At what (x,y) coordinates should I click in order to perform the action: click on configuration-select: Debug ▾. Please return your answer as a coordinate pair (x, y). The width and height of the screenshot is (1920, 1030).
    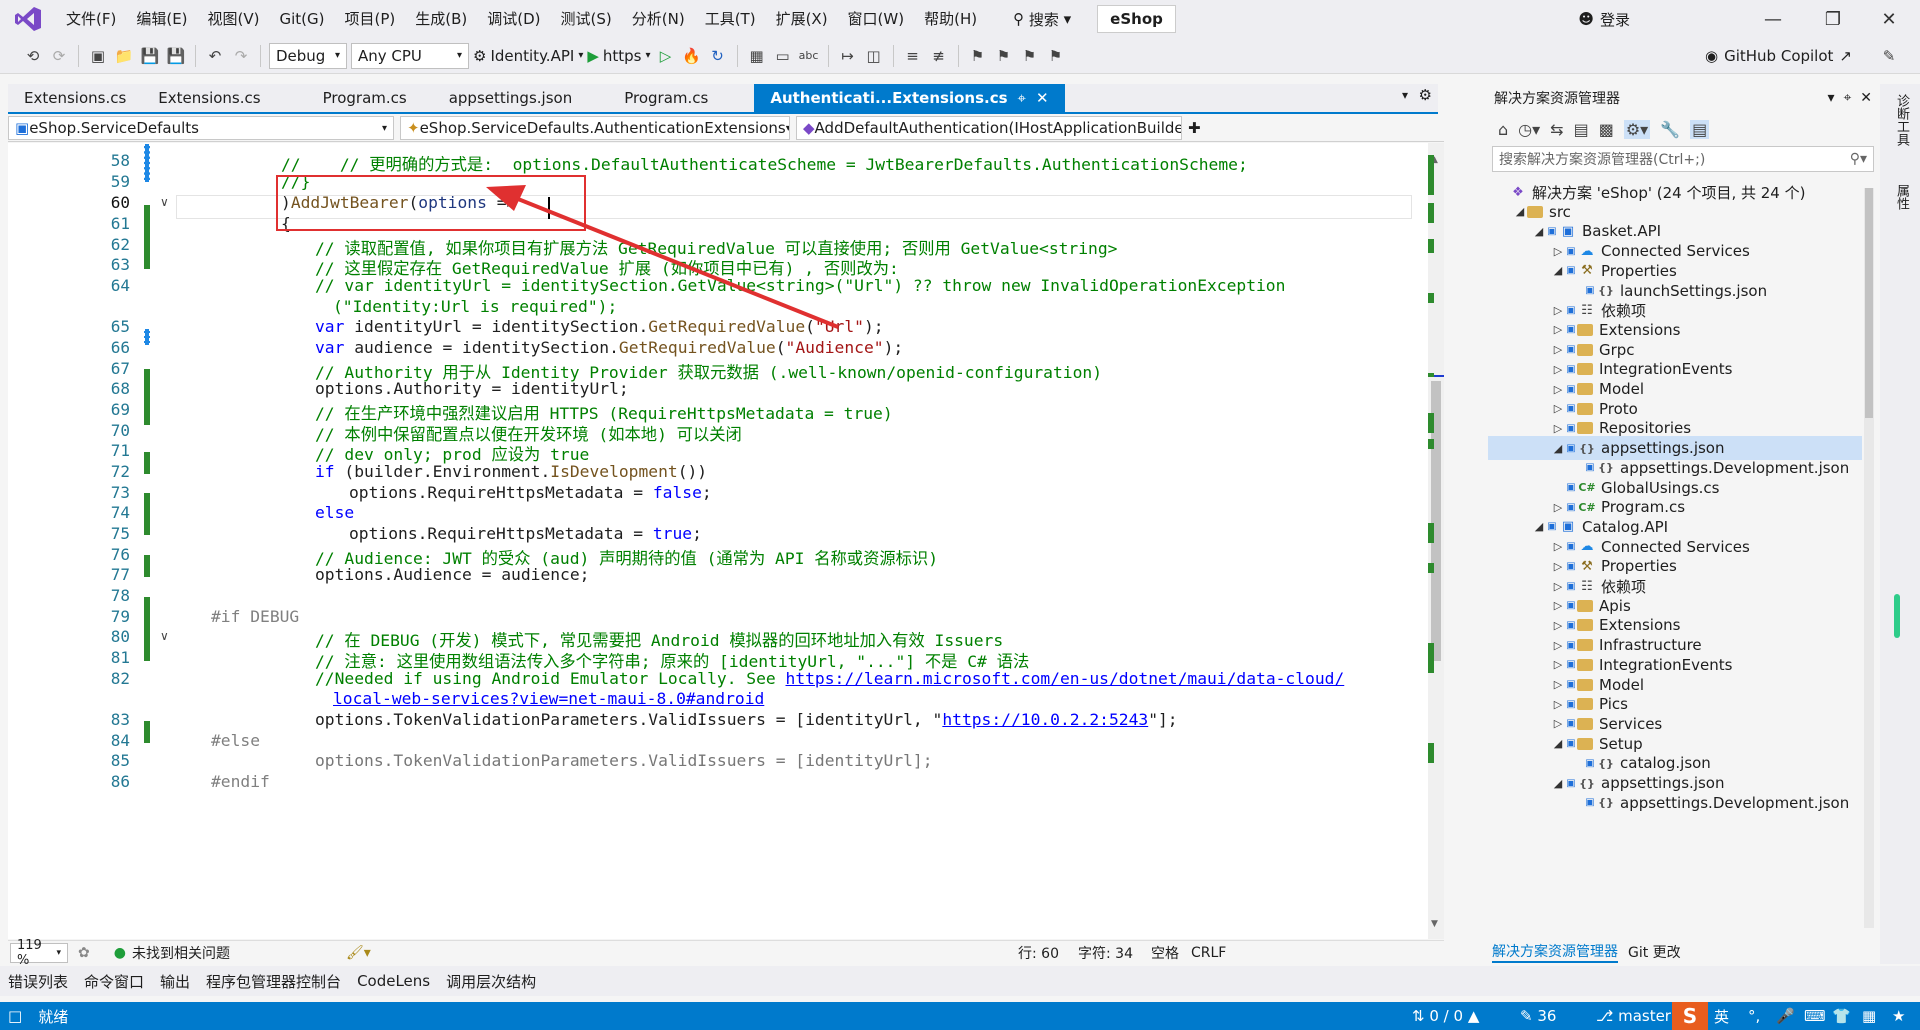
    Looking at the image, I should click on (308, 55).